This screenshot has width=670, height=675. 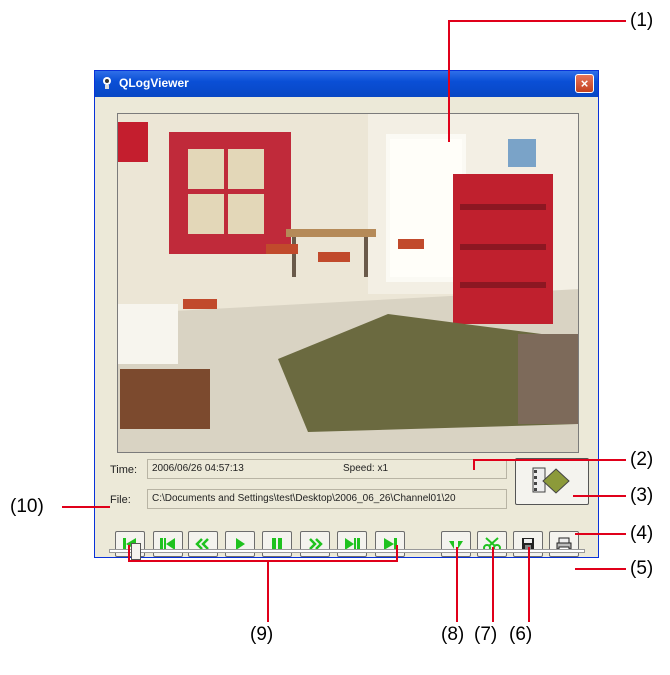 I want to click on open-file-button, so click(x=552, y=481).